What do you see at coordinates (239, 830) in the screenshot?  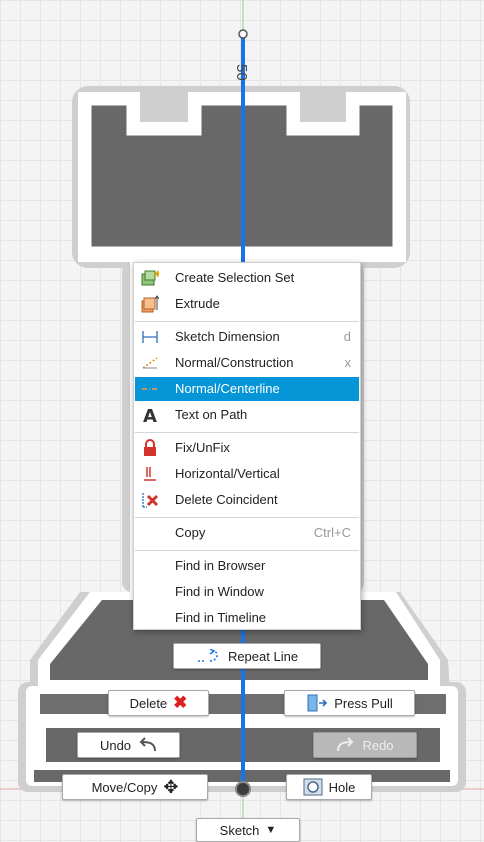 I see `sketch-label: Sketch` at bounding box center [239, 830].